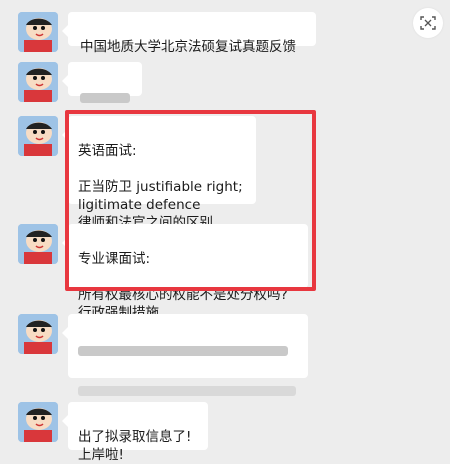 The height and width of the screenshot is (464, 450). I want to click on scan-button, so click(428, 23).